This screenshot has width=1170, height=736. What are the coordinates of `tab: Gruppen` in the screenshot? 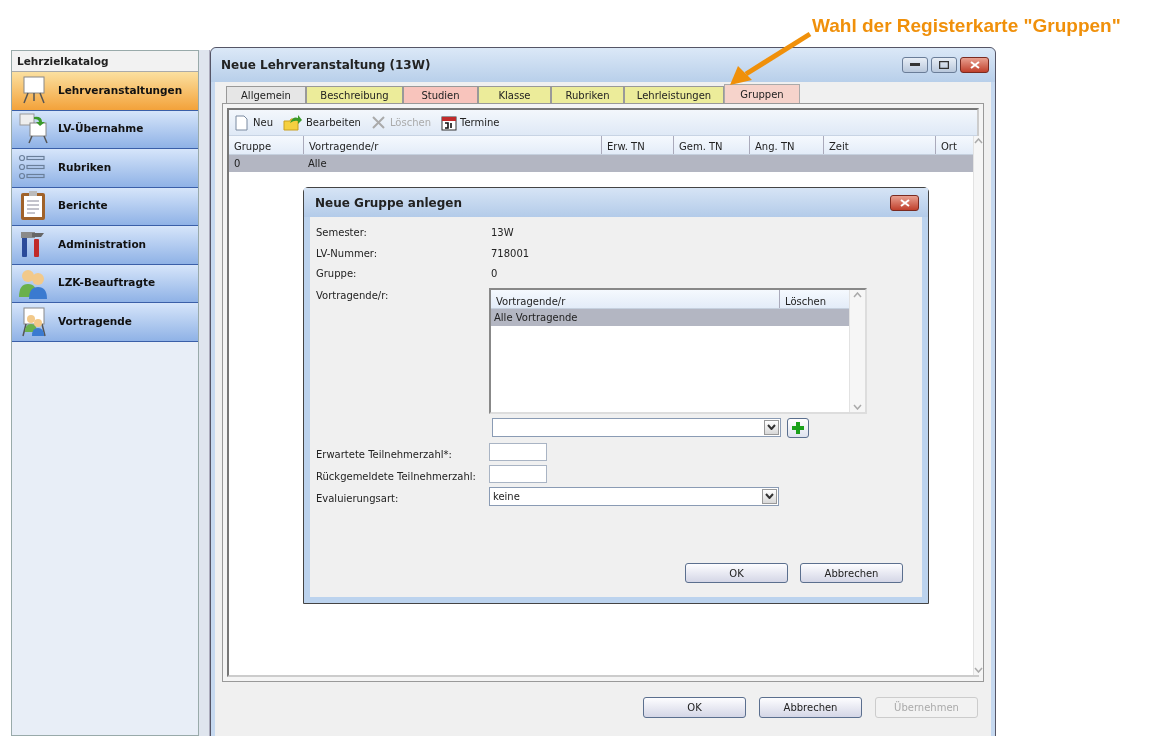 It's located at (762, 93).